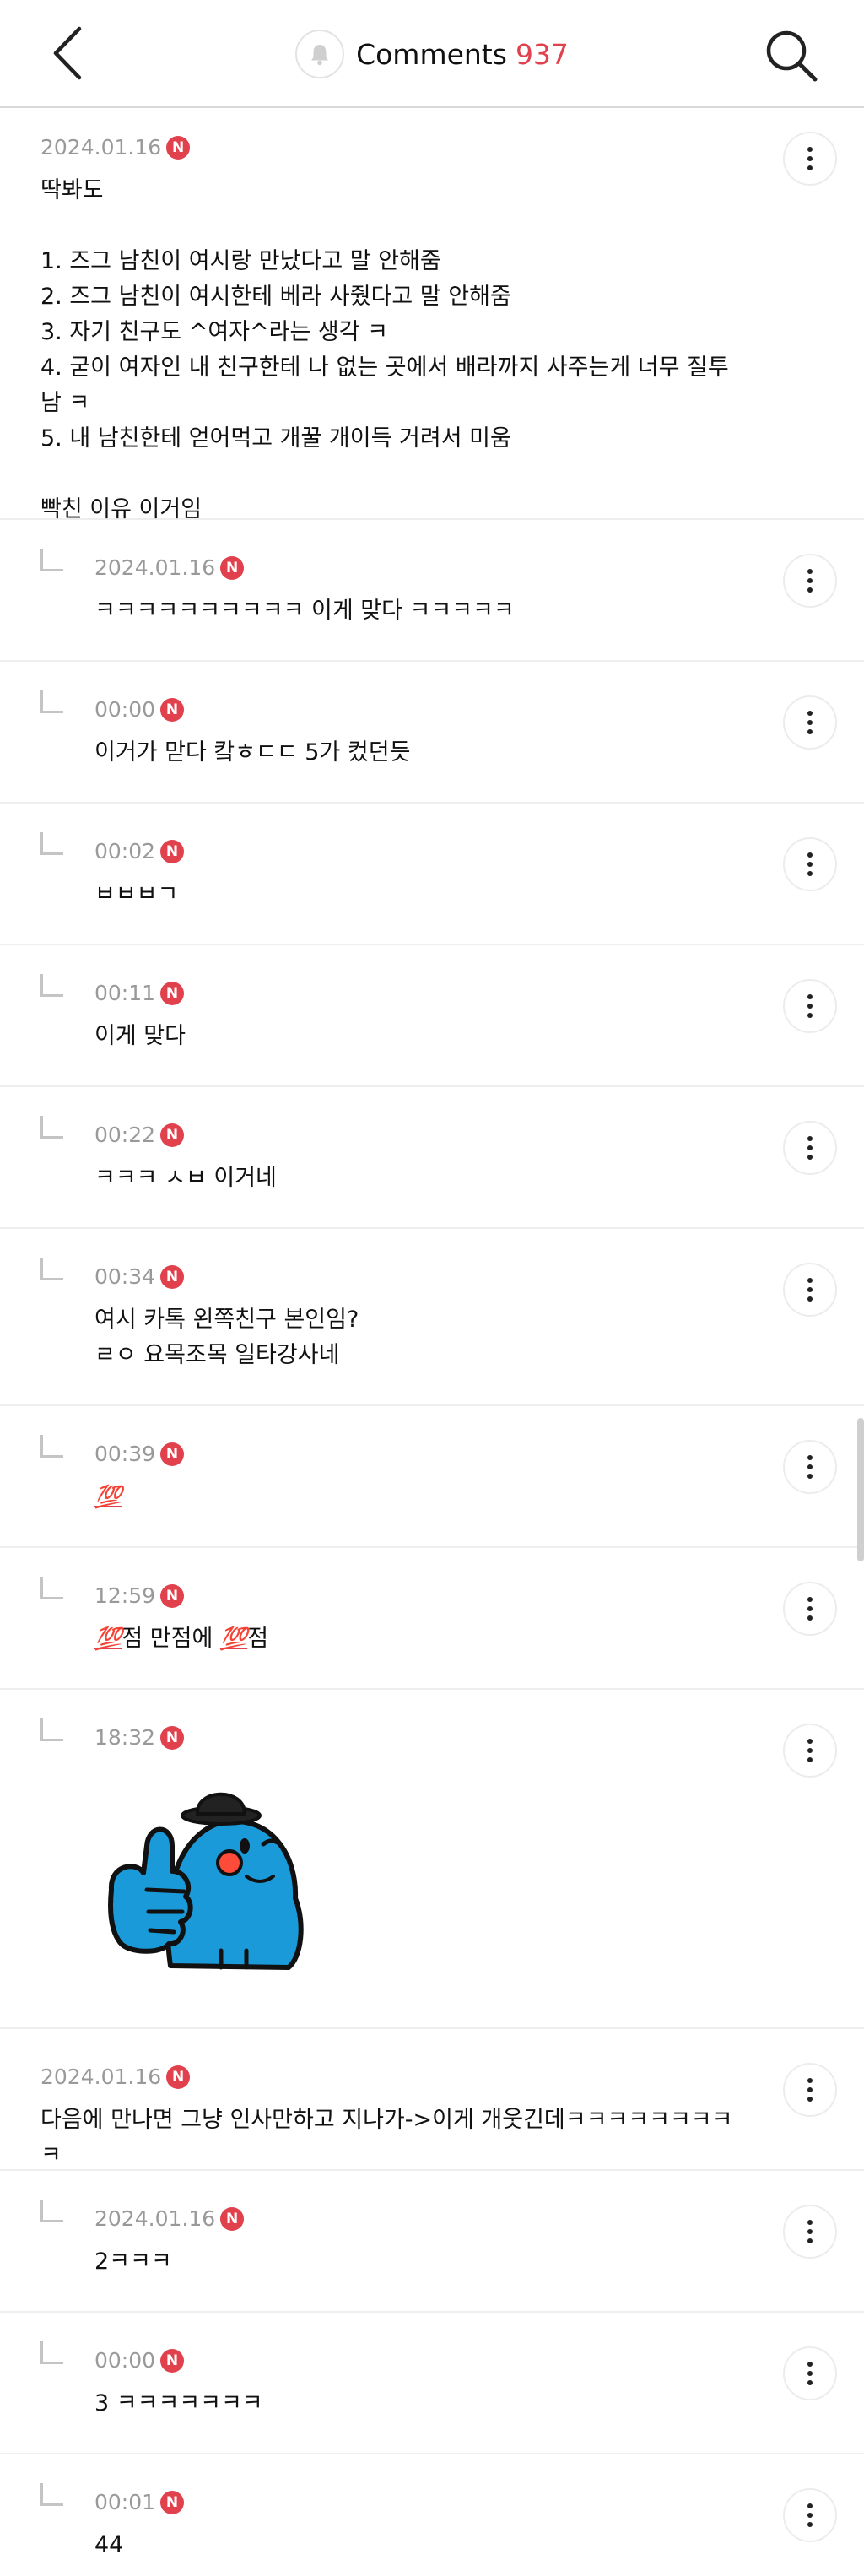 The width and height of the screenshot is (864, 2576). Describe the element at coordinates (432, 2515) in the screenshot. I see `reply: 00:01 N 44` at that location.